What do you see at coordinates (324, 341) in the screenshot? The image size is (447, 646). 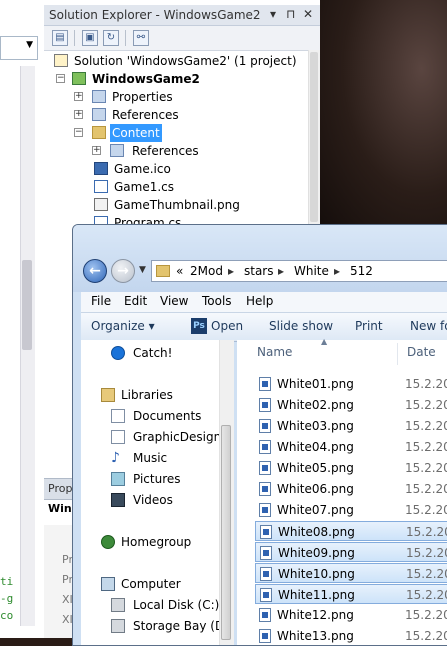 I see `sort-ascending-icon: ▲` at bounding box center [324, 341].